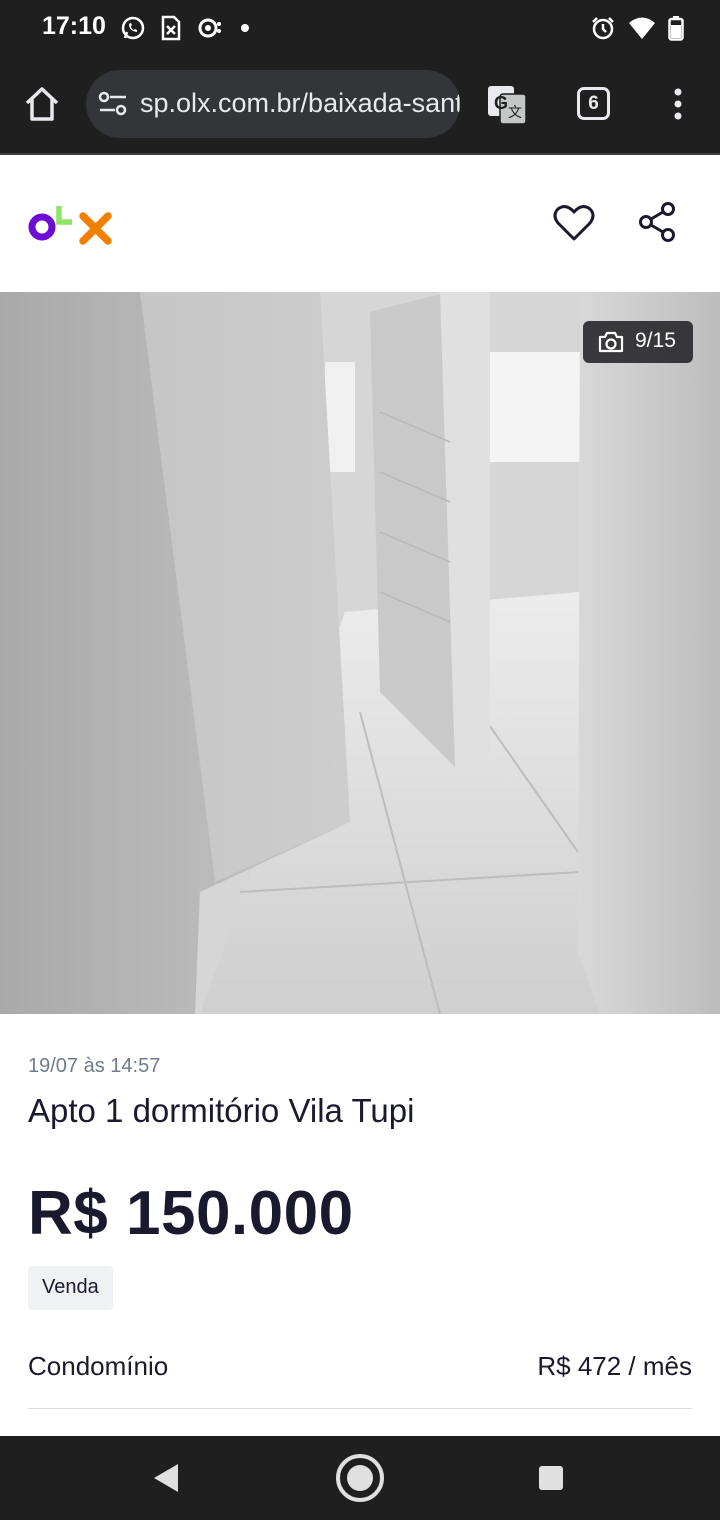  I want to click on ad-price: R$ 150.000, so click(191, 1213).